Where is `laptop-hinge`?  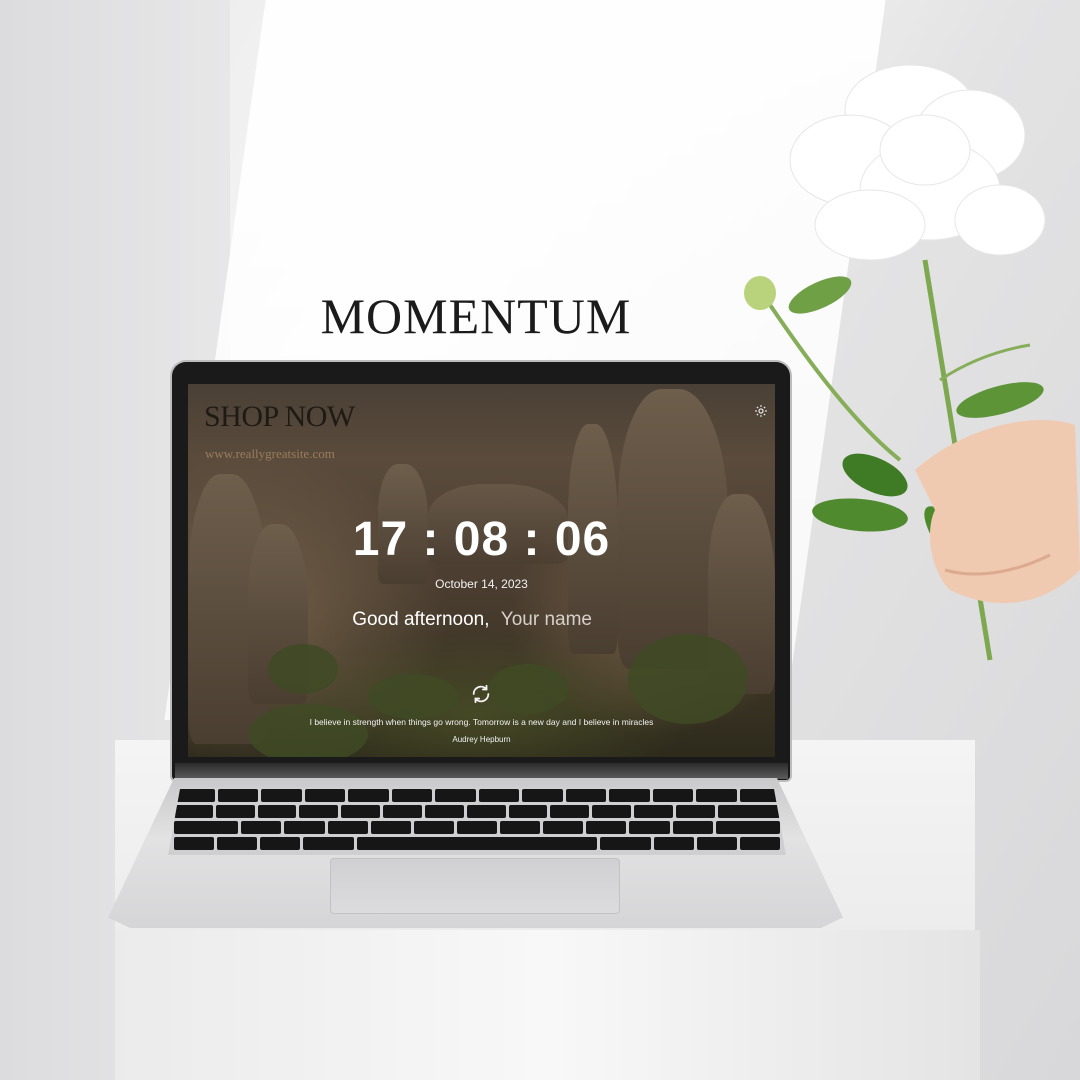
laptop-hinge is located at coordinates (481, 771).